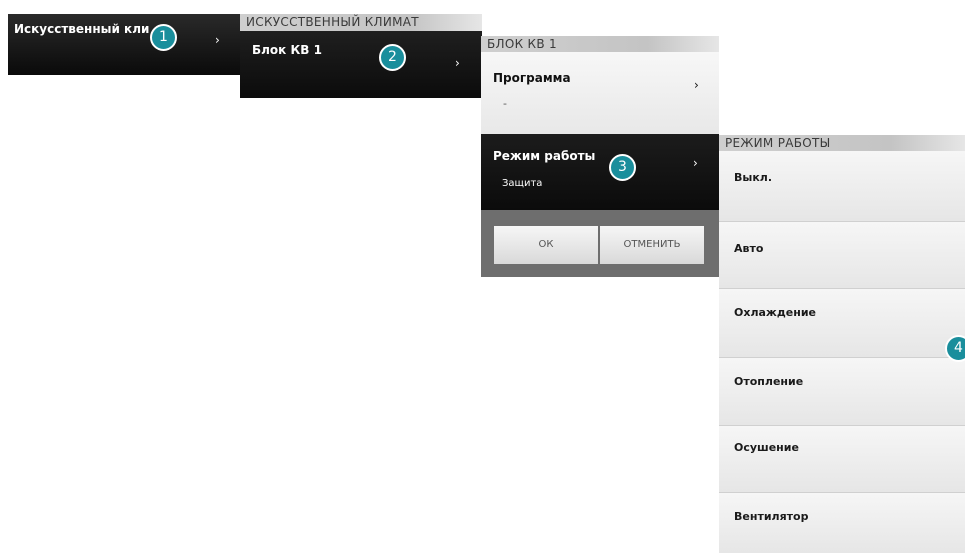 Image resolution: width=965 pixels, height=553 pixels. I want to click on dialog-footer: ОК ОТМЕНИТЬ, so click(600, 243).